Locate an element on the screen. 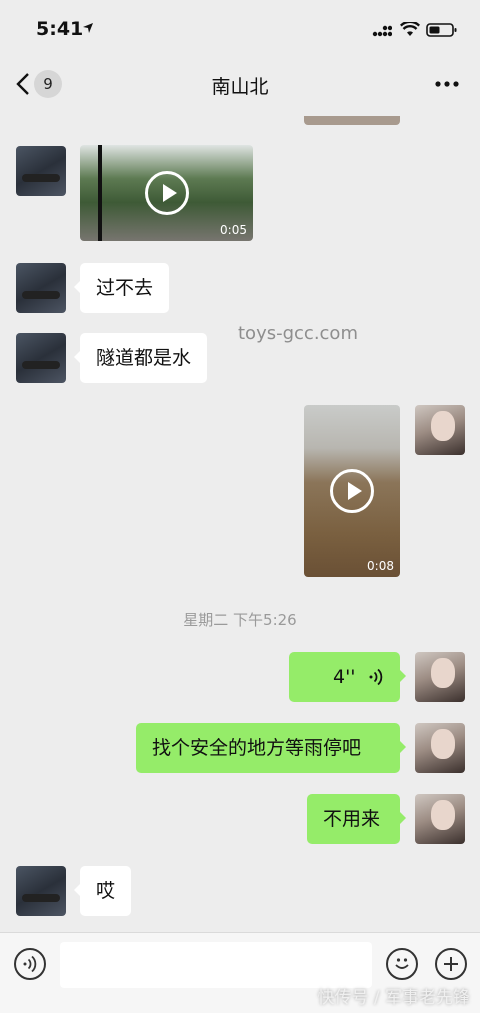 The image size is (480, 1013). video-message: 0:05 is located at coordinates (166, 193).